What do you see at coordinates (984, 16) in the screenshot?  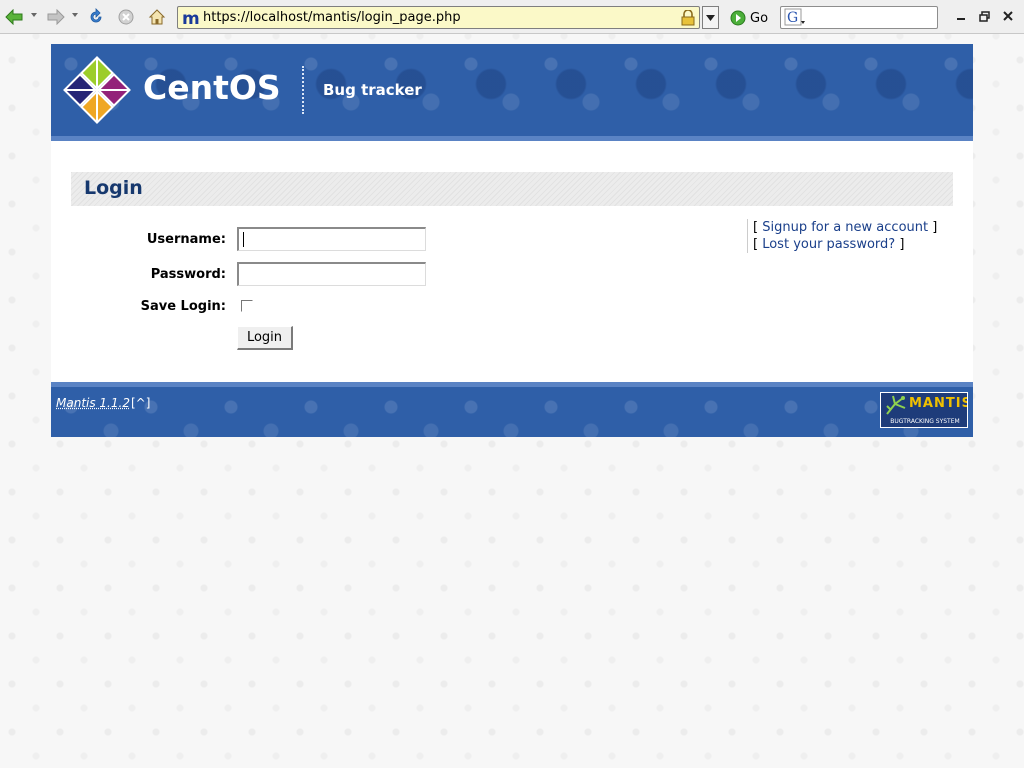 I see `restore-window-icon` at bounding box center [984, 16].